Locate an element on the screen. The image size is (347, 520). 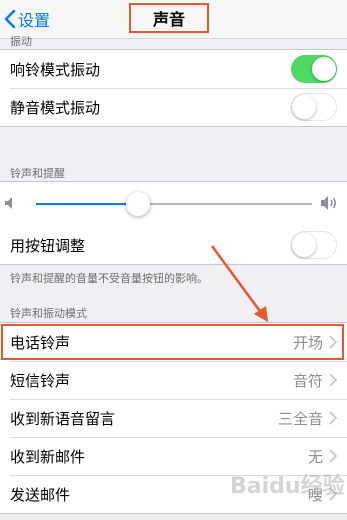
chevron-left-icon is located at coordinates (10, 19).